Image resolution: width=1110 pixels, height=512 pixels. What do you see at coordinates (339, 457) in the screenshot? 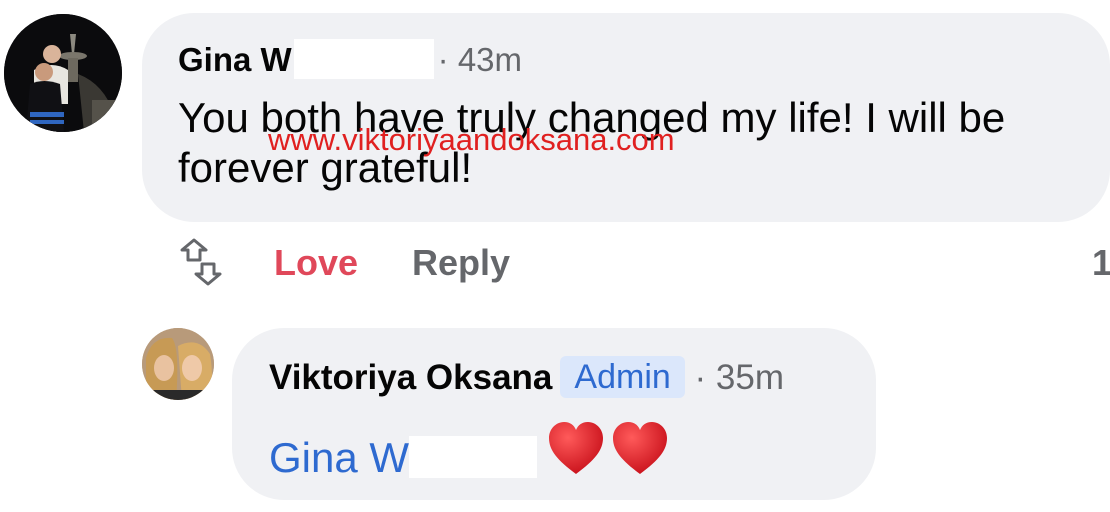
I see `mention-link: Gina W` at bounding box center [339, 457].